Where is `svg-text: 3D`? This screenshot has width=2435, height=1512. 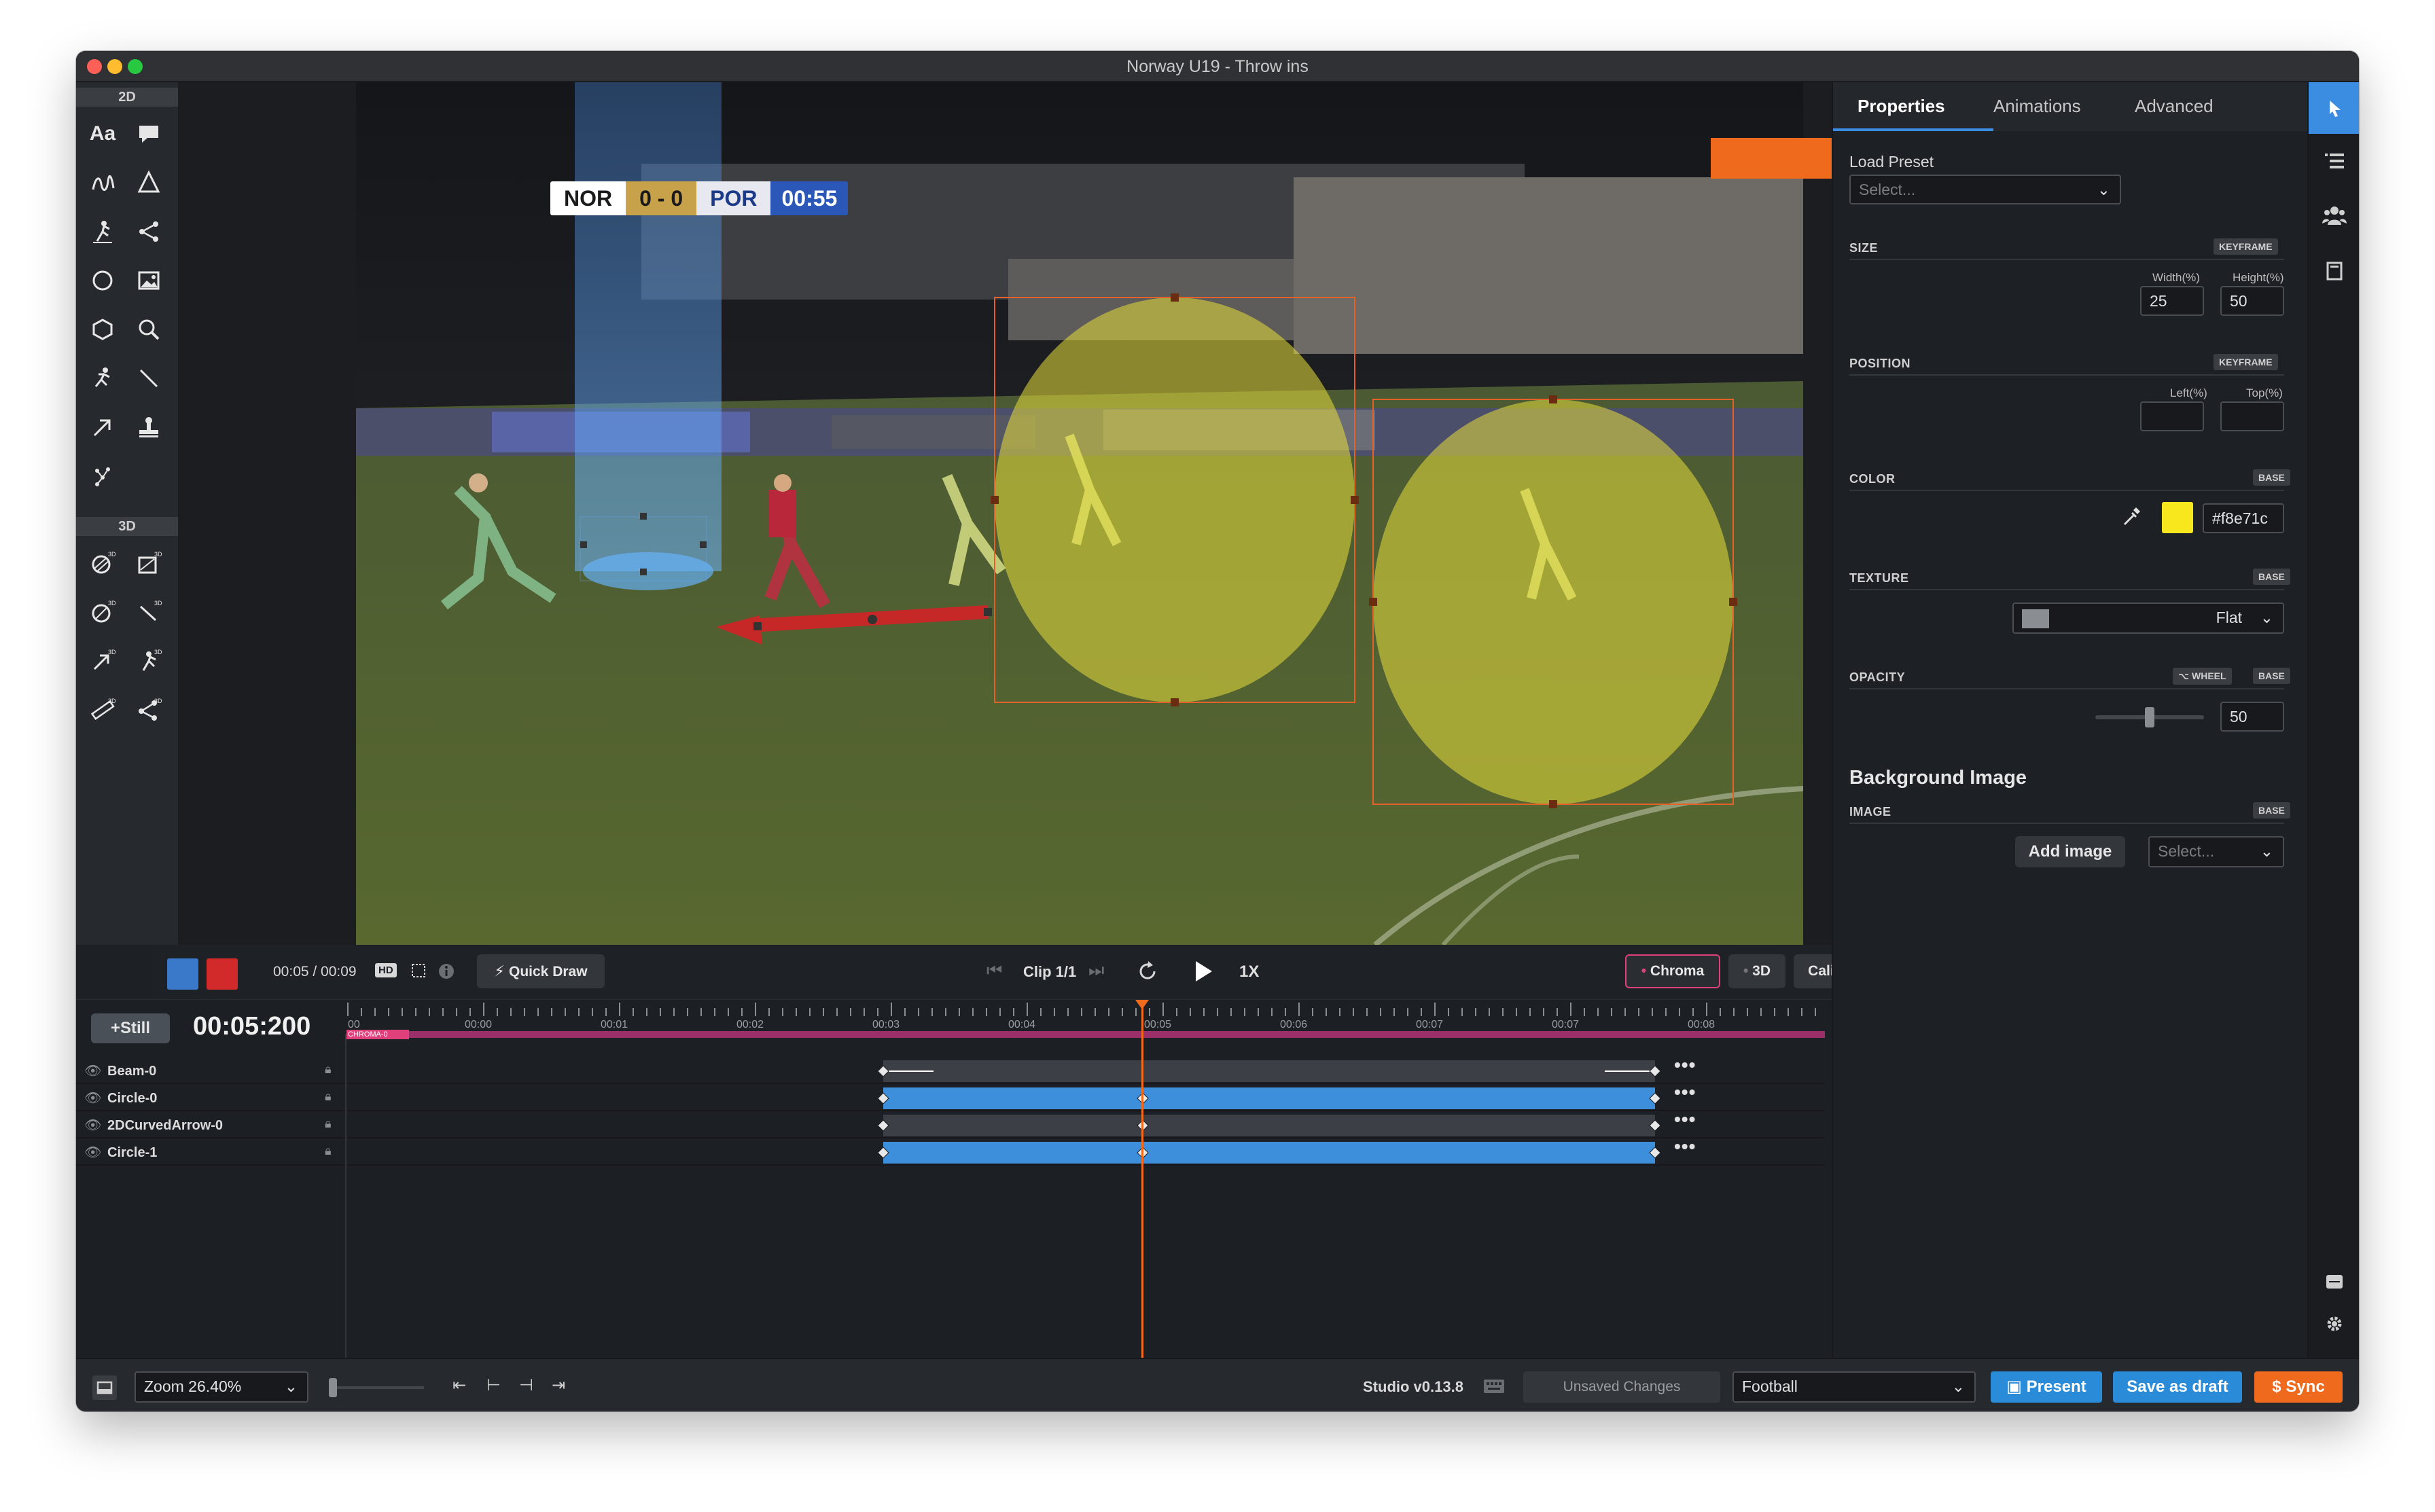 svg-text: 3D is located at coordinates (112, 554).